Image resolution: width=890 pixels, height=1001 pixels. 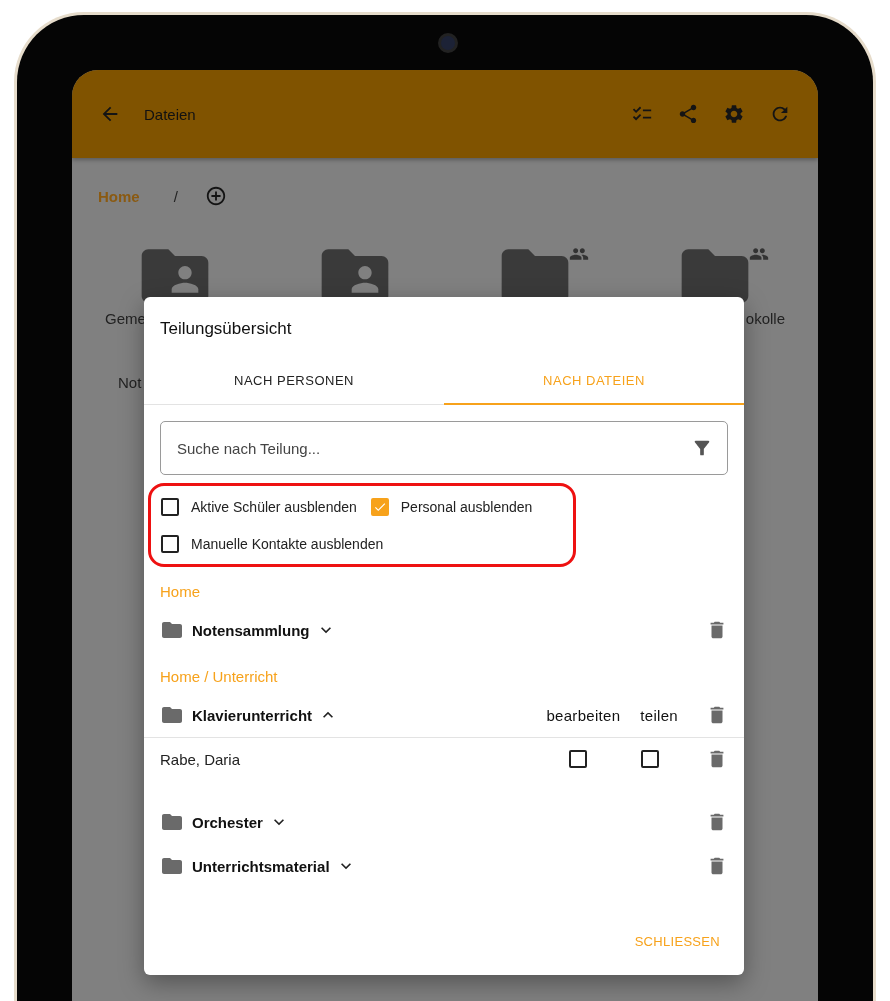 What do you see at coordinates (466, 506) in the screenshot?
I see `checkbox-label: Personal ausblenden` at bounding box center [466, 506].